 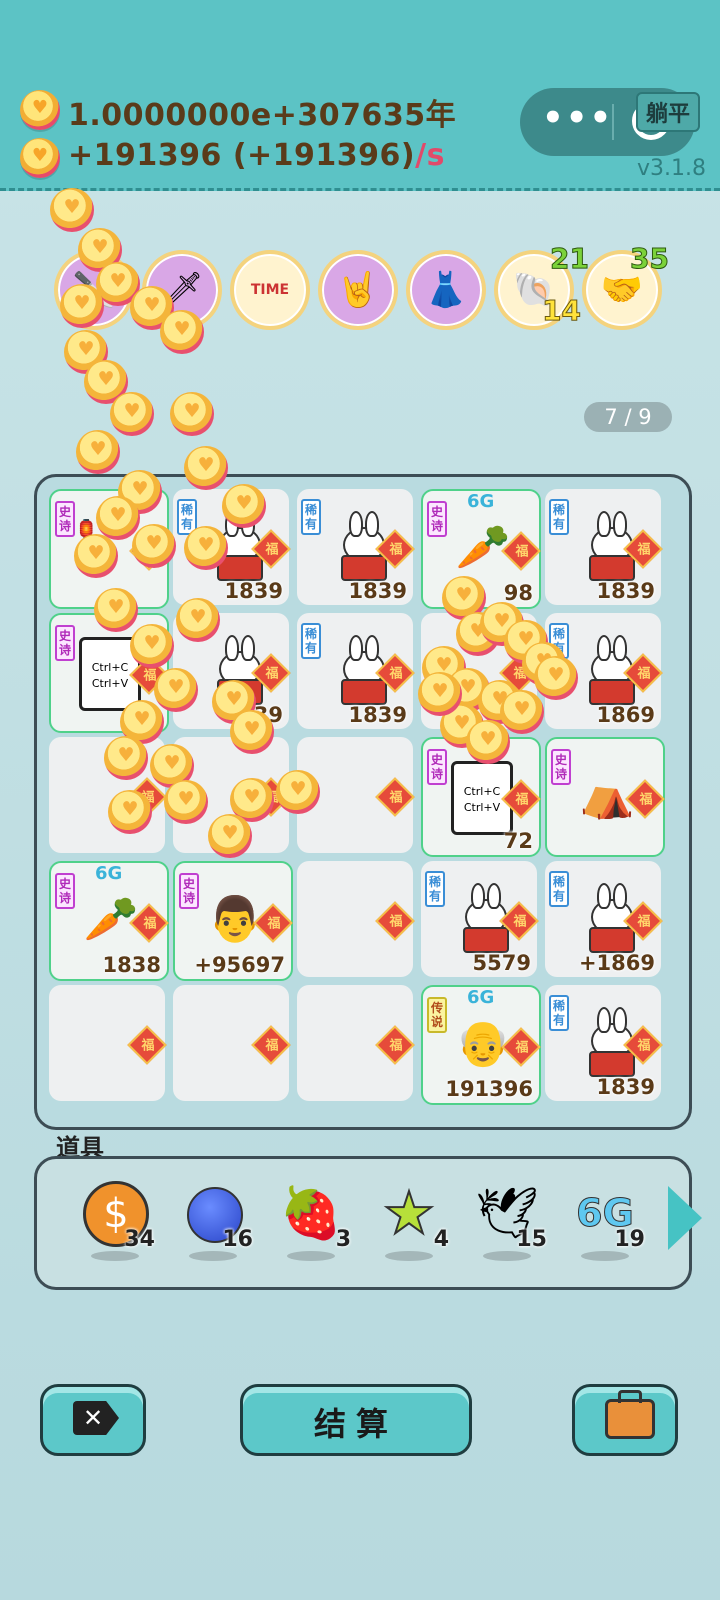 What do you see at coordinates (93, 1420) in the screenshot?
I see `close-button: ✕` at bounding box center [93, 1420].